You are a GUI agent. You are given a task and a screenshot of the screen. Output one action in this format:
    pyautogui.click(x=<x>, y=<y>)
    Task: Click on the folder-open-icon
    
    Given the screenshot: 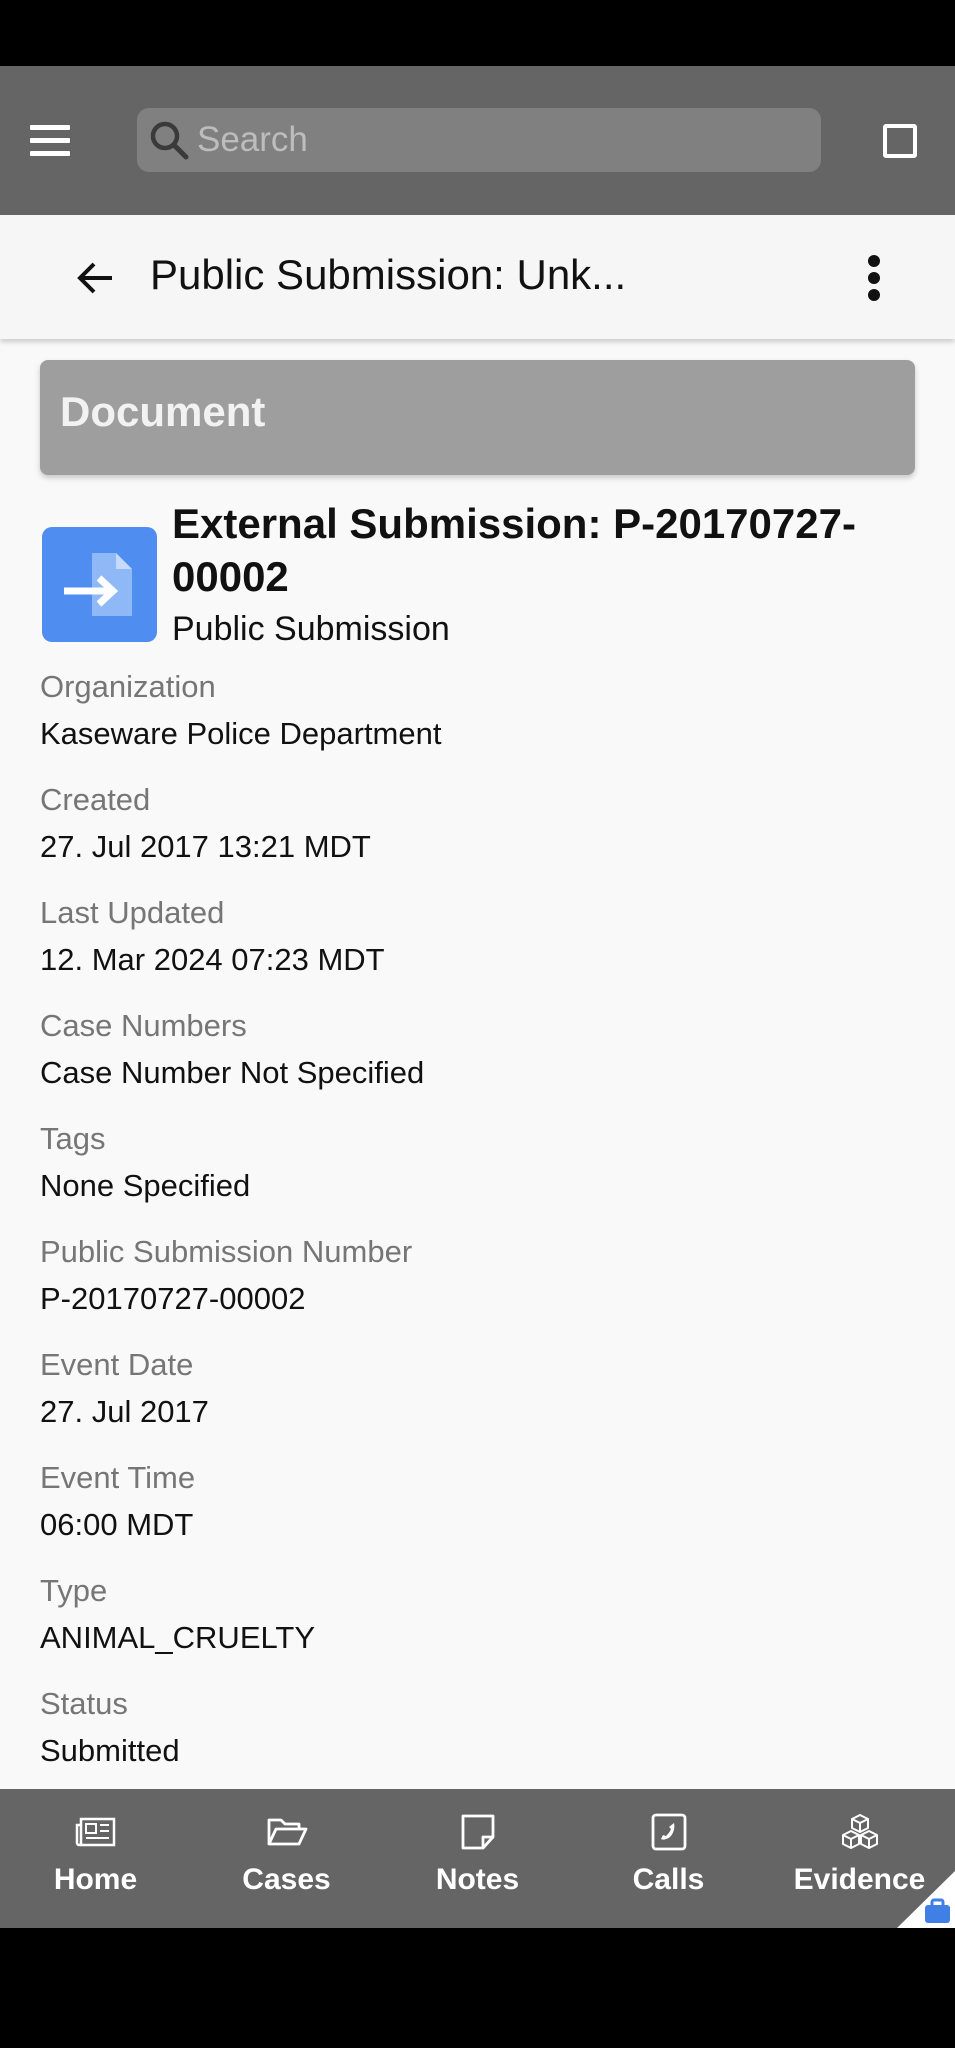 What is the action you would take?
    pyautogui.click(x=287, y=1832)
    